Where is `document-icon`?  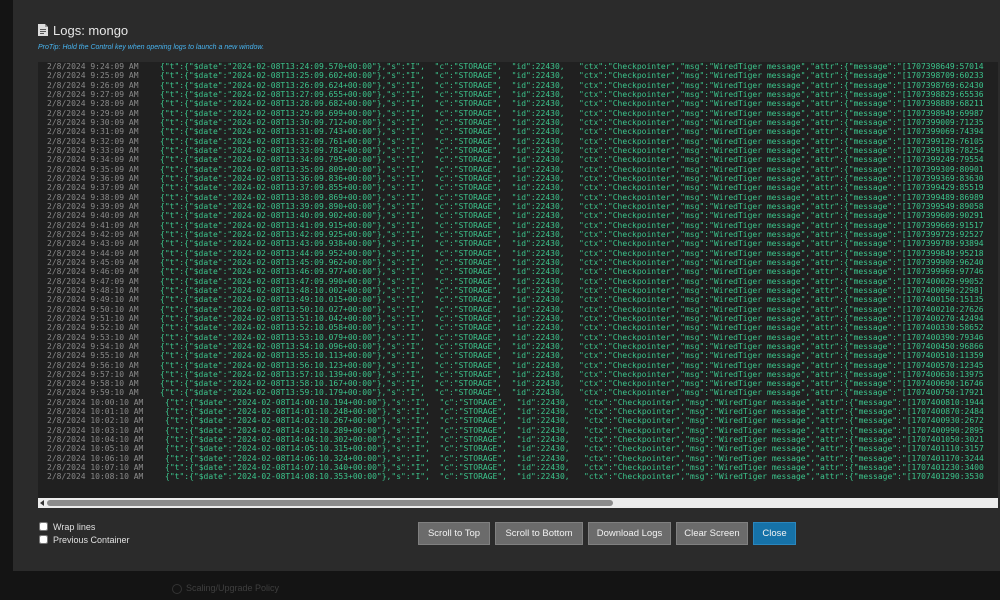
document-icon is located at coordinates (43, 30).